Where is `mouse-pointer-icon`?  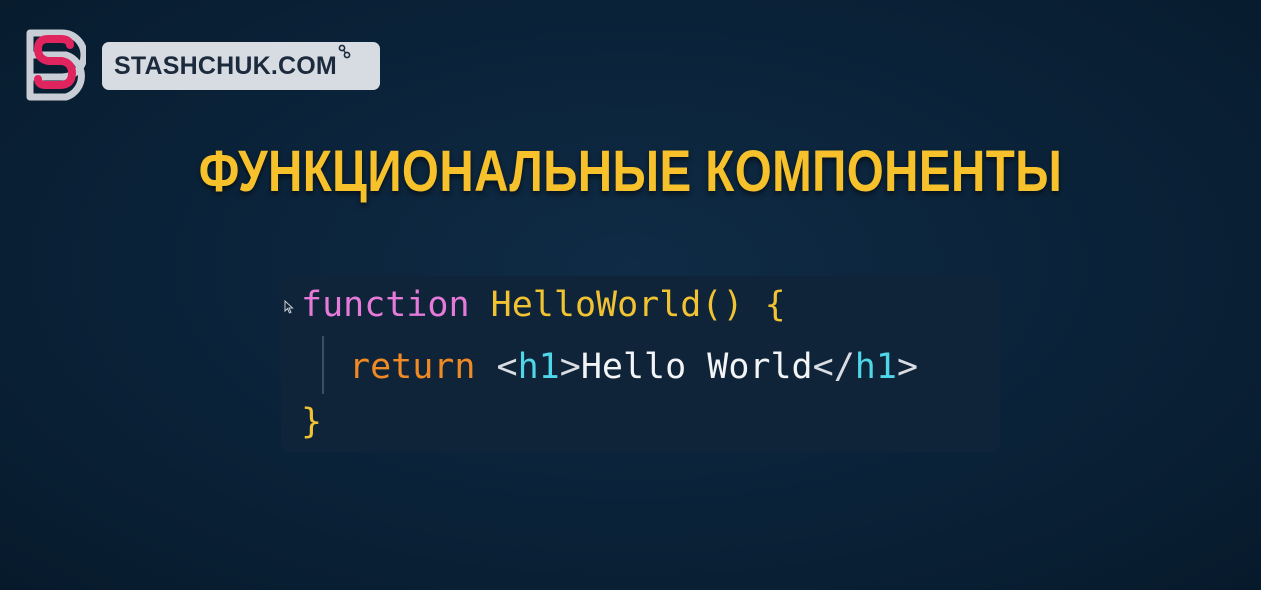
mouse-pointer-icon is located at coordinates (289, 307).